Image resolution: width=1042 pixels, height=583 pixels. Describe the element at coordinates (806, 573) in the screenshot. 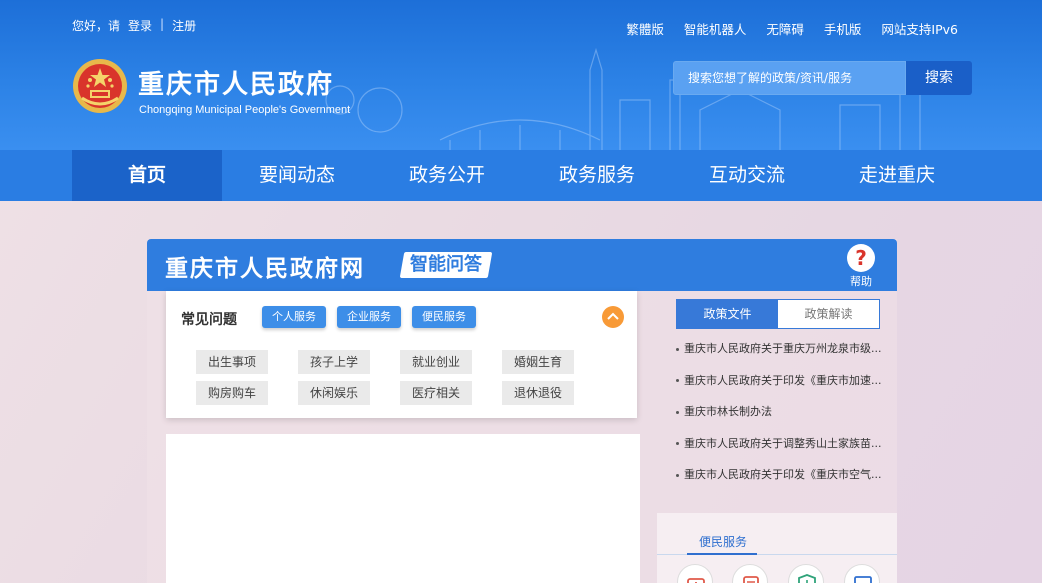

I see `shield-icon` at that location.